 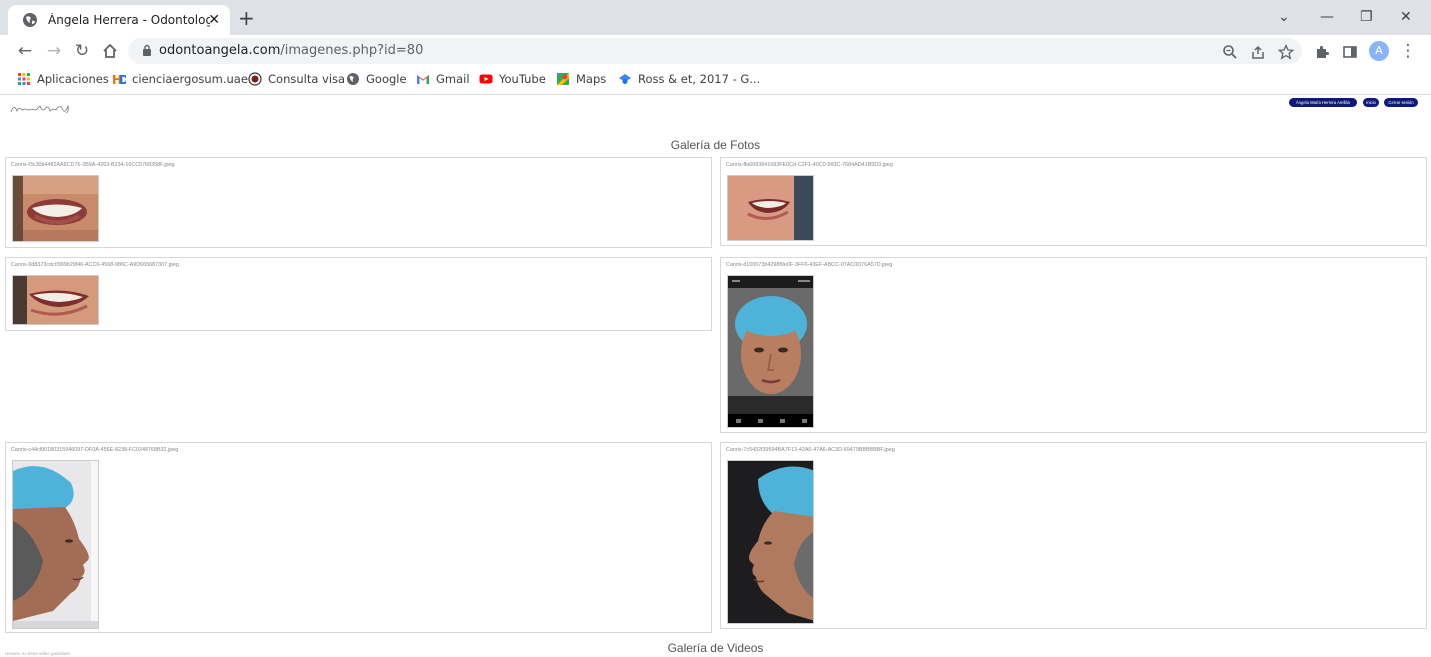 I want to click on maps-icon, so click(x=563, y=79).